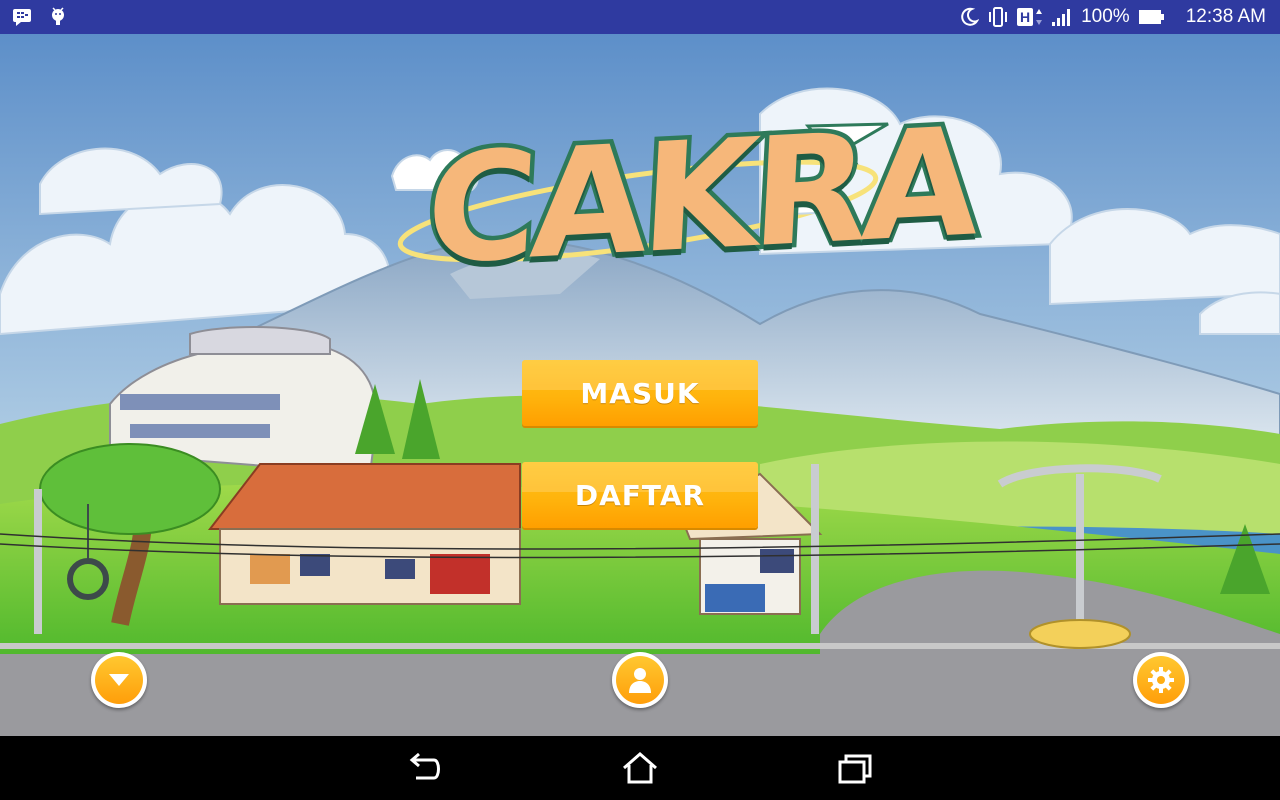  What do you see at coordinates (640, 17) in the screenshot?
I see `status-bar: H 100% 12:38 AM` at bounding box center [640, 17].